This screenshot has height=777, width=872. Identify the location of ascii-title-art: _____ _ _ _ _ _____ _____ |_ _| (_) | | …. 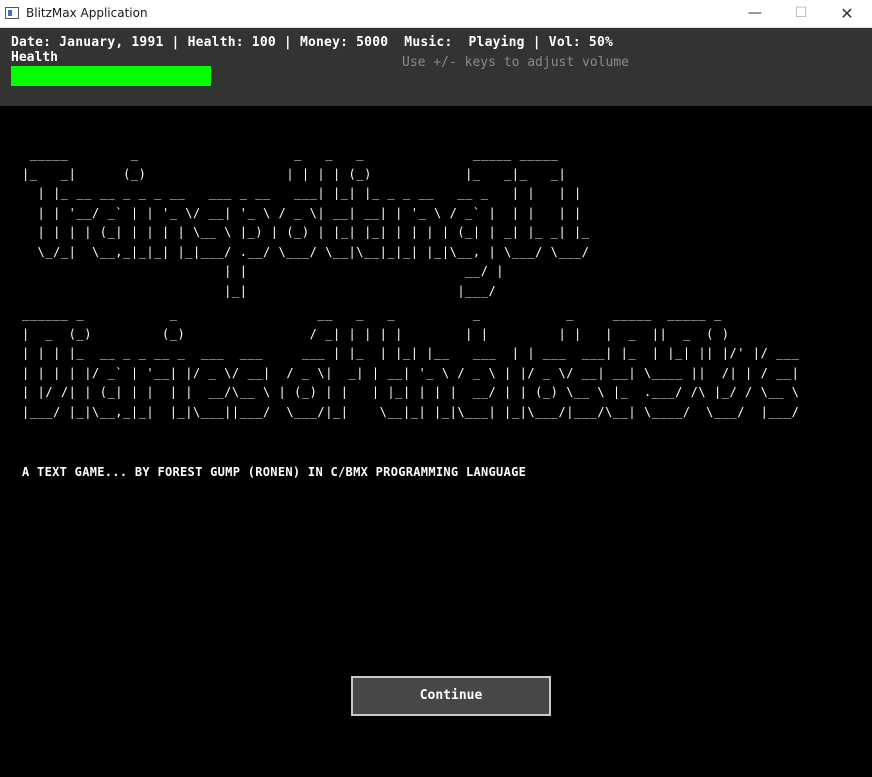
(306, 222).